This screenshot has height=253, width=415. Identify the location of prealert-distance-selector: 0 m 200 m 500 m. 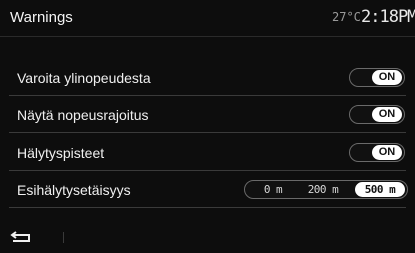
(326, 189).